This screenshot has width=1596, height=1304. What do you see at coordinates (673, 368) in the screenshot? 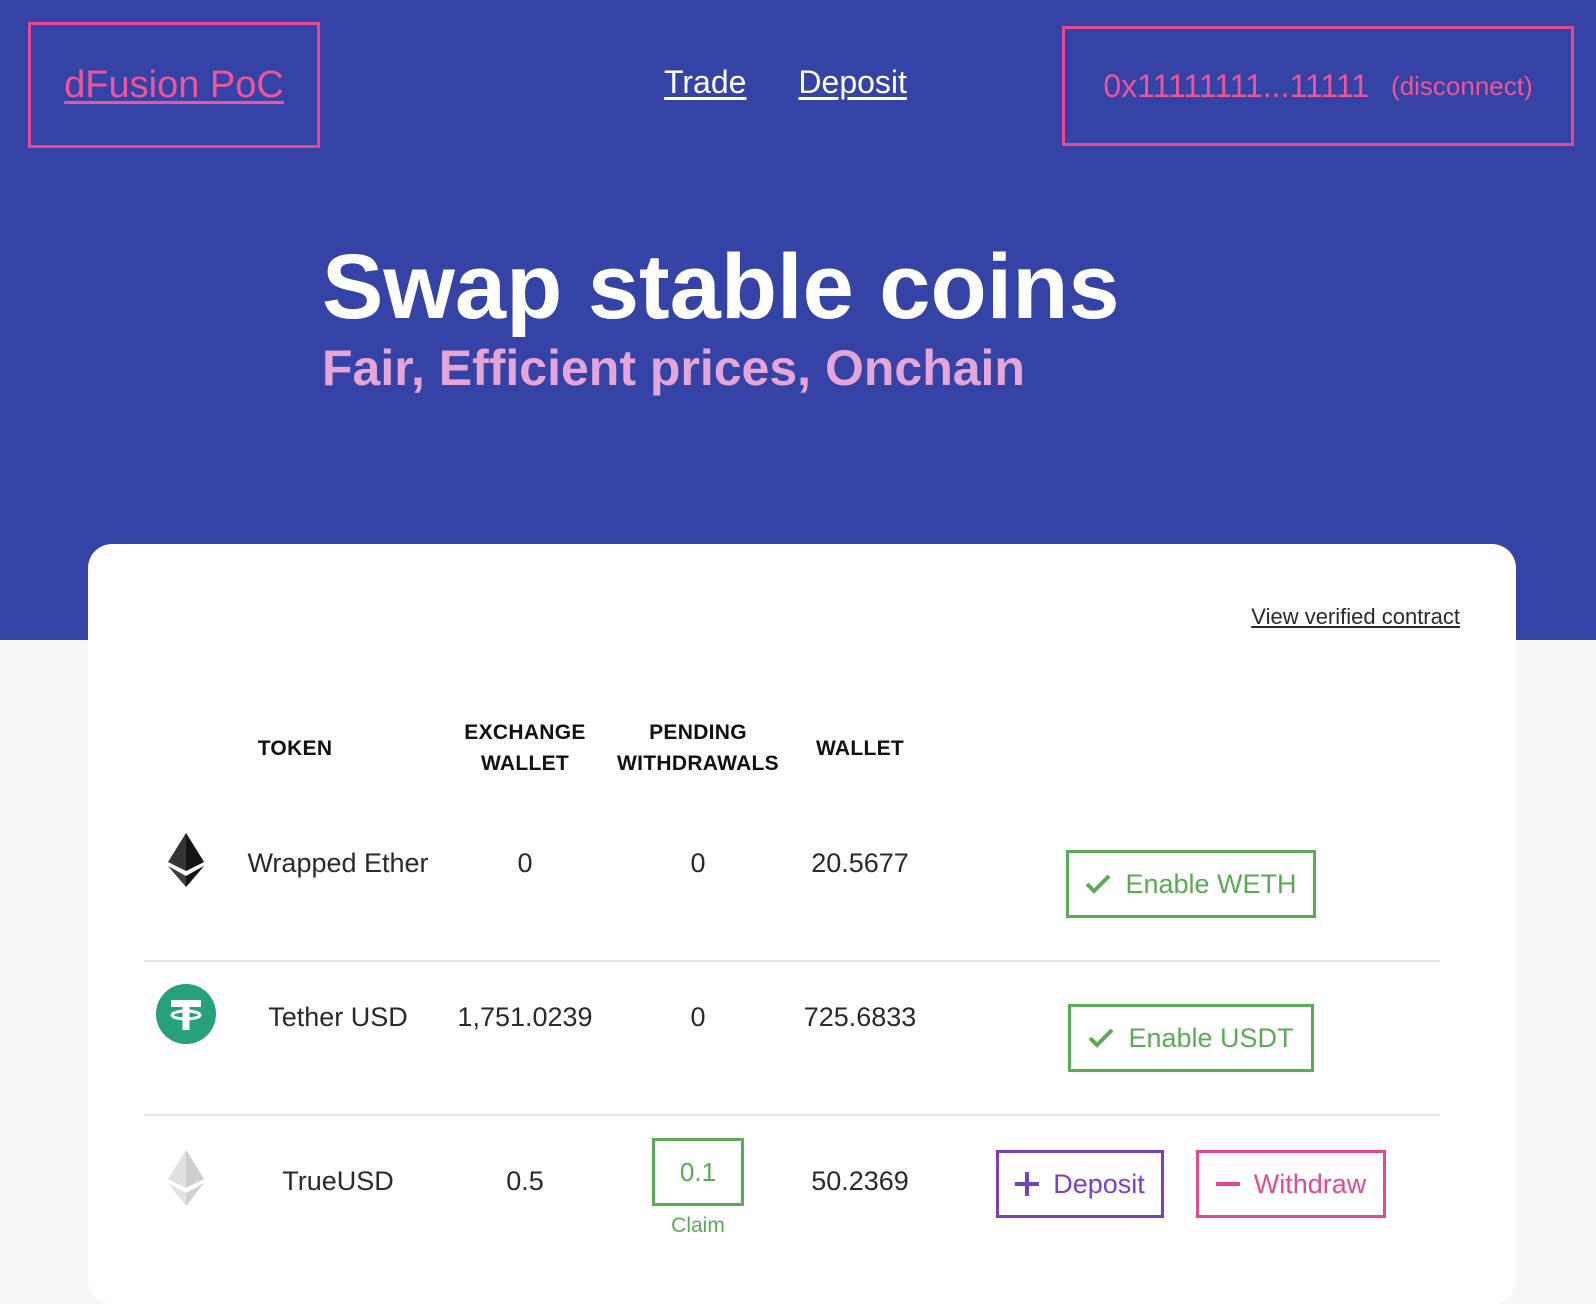
I see `hero-subtitle: Fair, Efficient prices, Onchain` at bounding box center [673, 368].